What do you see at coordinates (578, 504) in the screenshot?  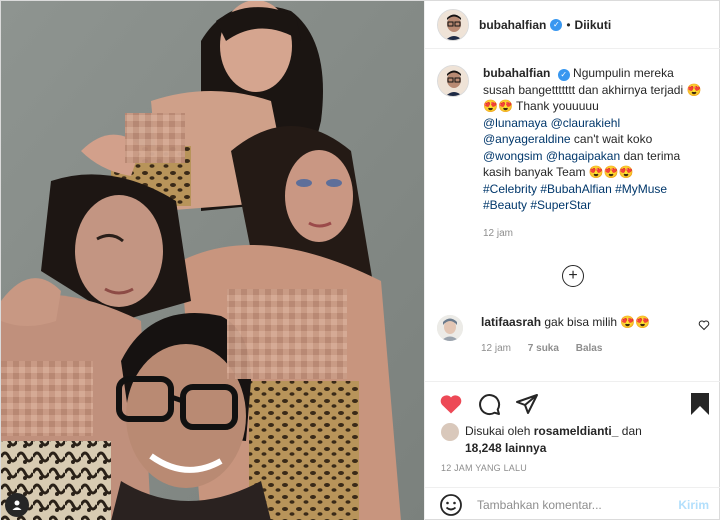 I see `comment-input` at bounding box center [578, 504].